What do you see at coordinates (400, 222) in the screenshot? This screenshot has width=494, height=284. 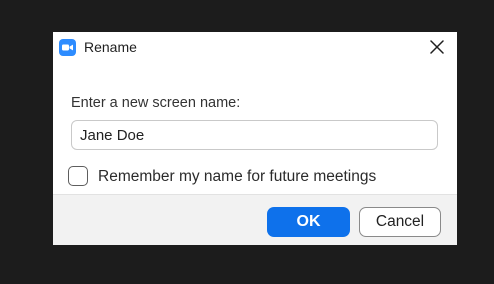 I see `cancel-button: Cancel` at bounding box center [400, 222].